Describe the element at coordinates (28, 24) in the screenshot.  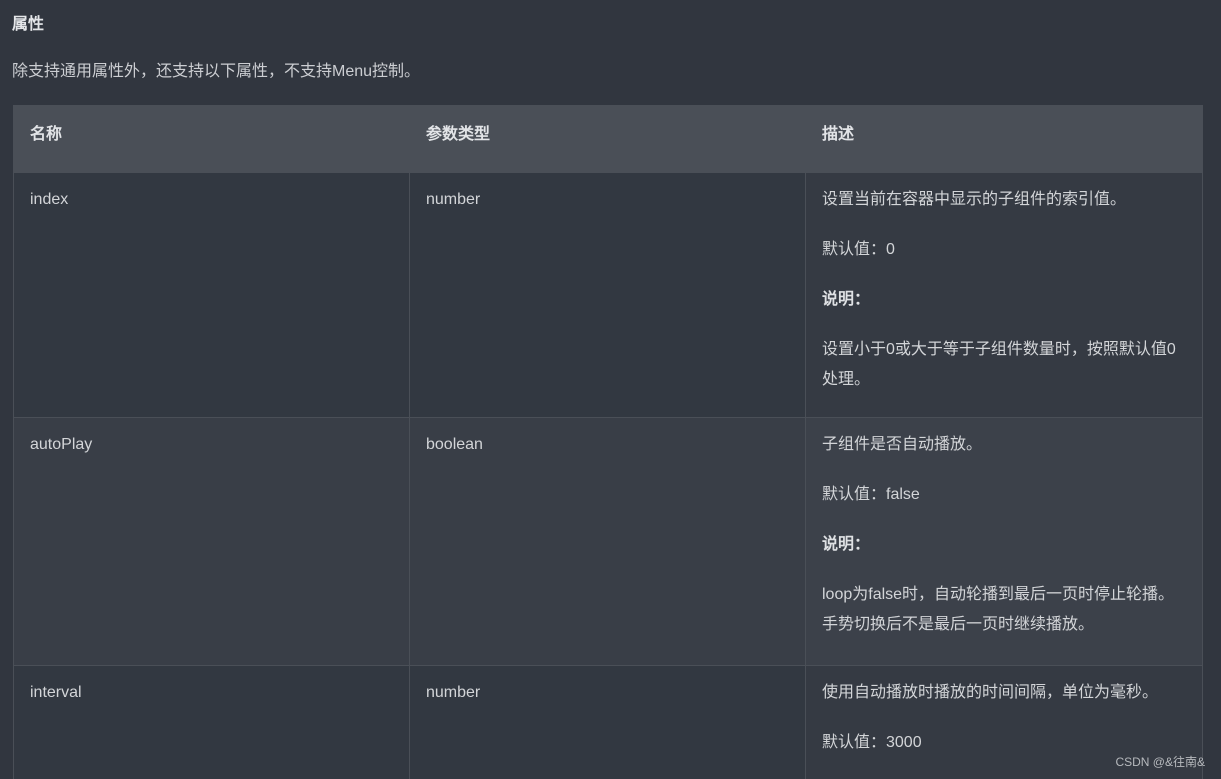
I see `section-title: 属性` at that location.